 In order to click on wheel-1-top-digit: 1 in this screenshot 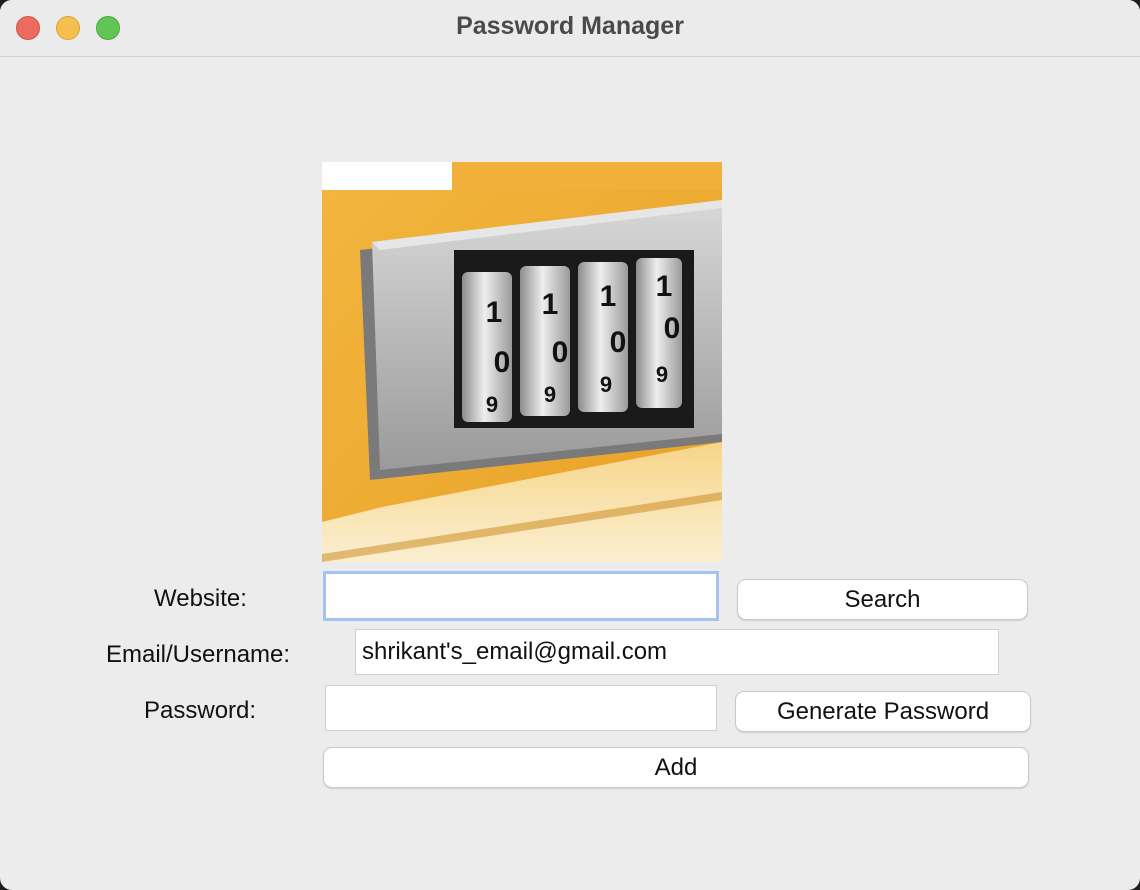, I will do `click(494, 312)`.